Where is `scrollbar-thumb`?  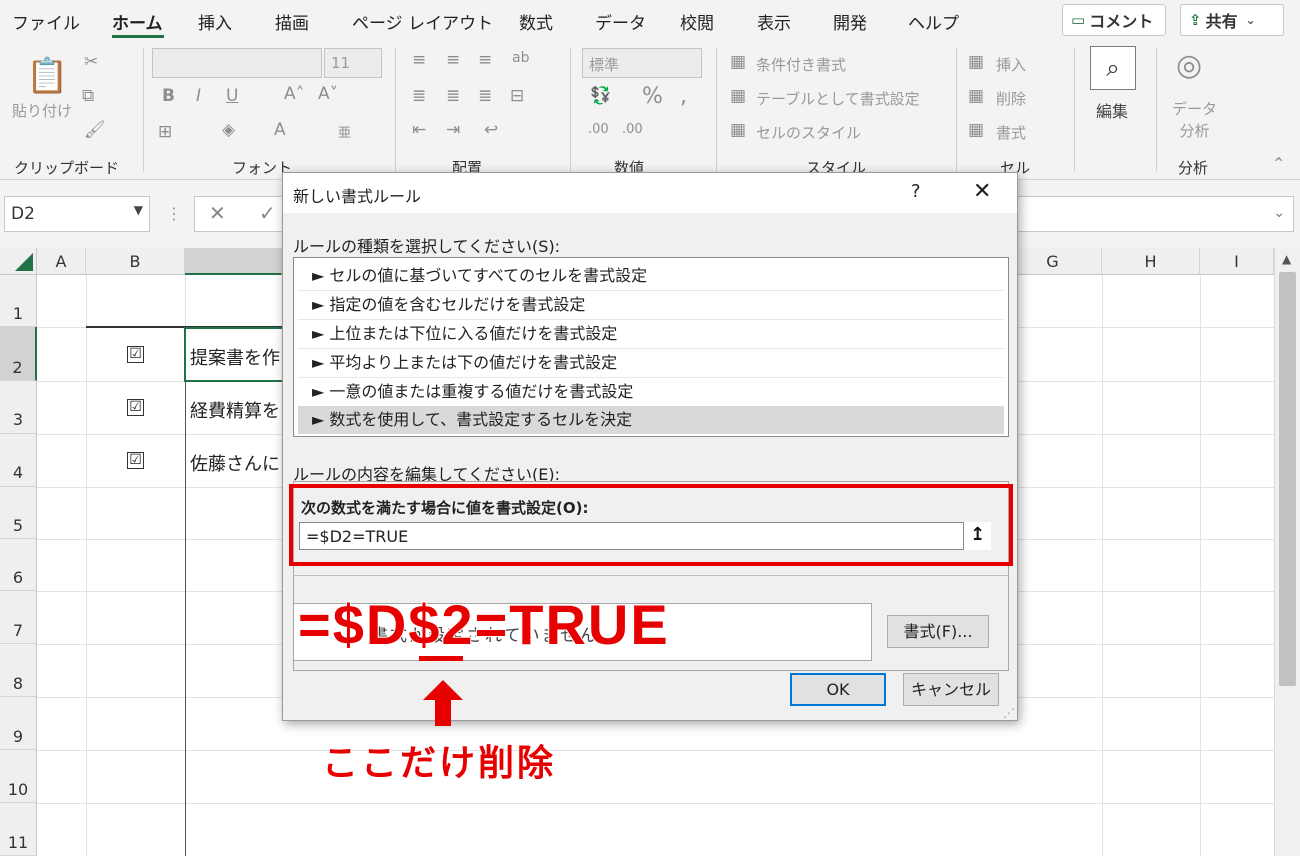
scrollbar-thumb is located at coordinates (1287, 479).